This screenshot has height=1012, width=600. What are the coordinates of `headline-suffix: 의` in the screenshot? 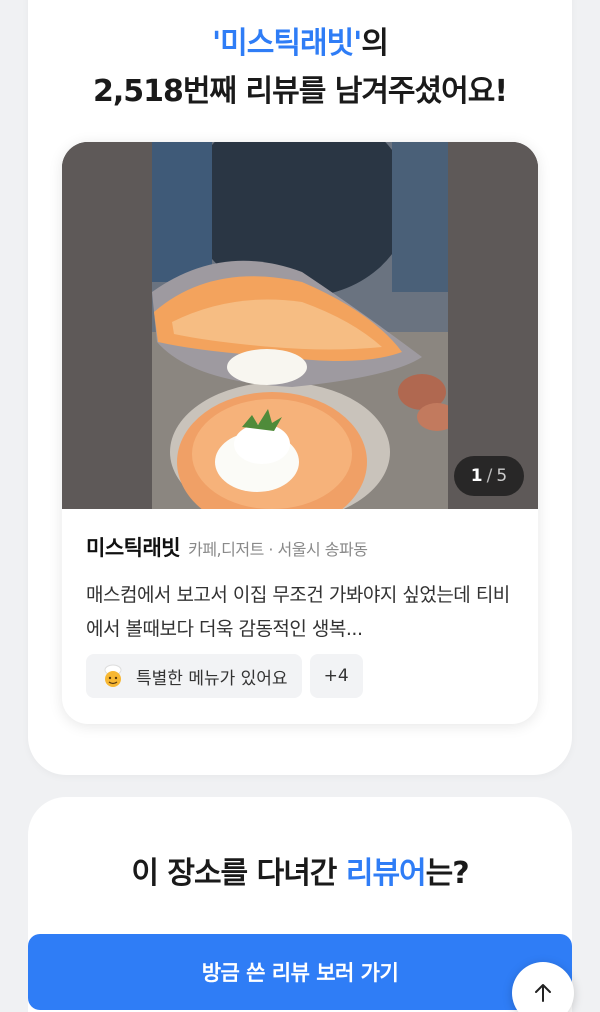 It's located at (375, 43).